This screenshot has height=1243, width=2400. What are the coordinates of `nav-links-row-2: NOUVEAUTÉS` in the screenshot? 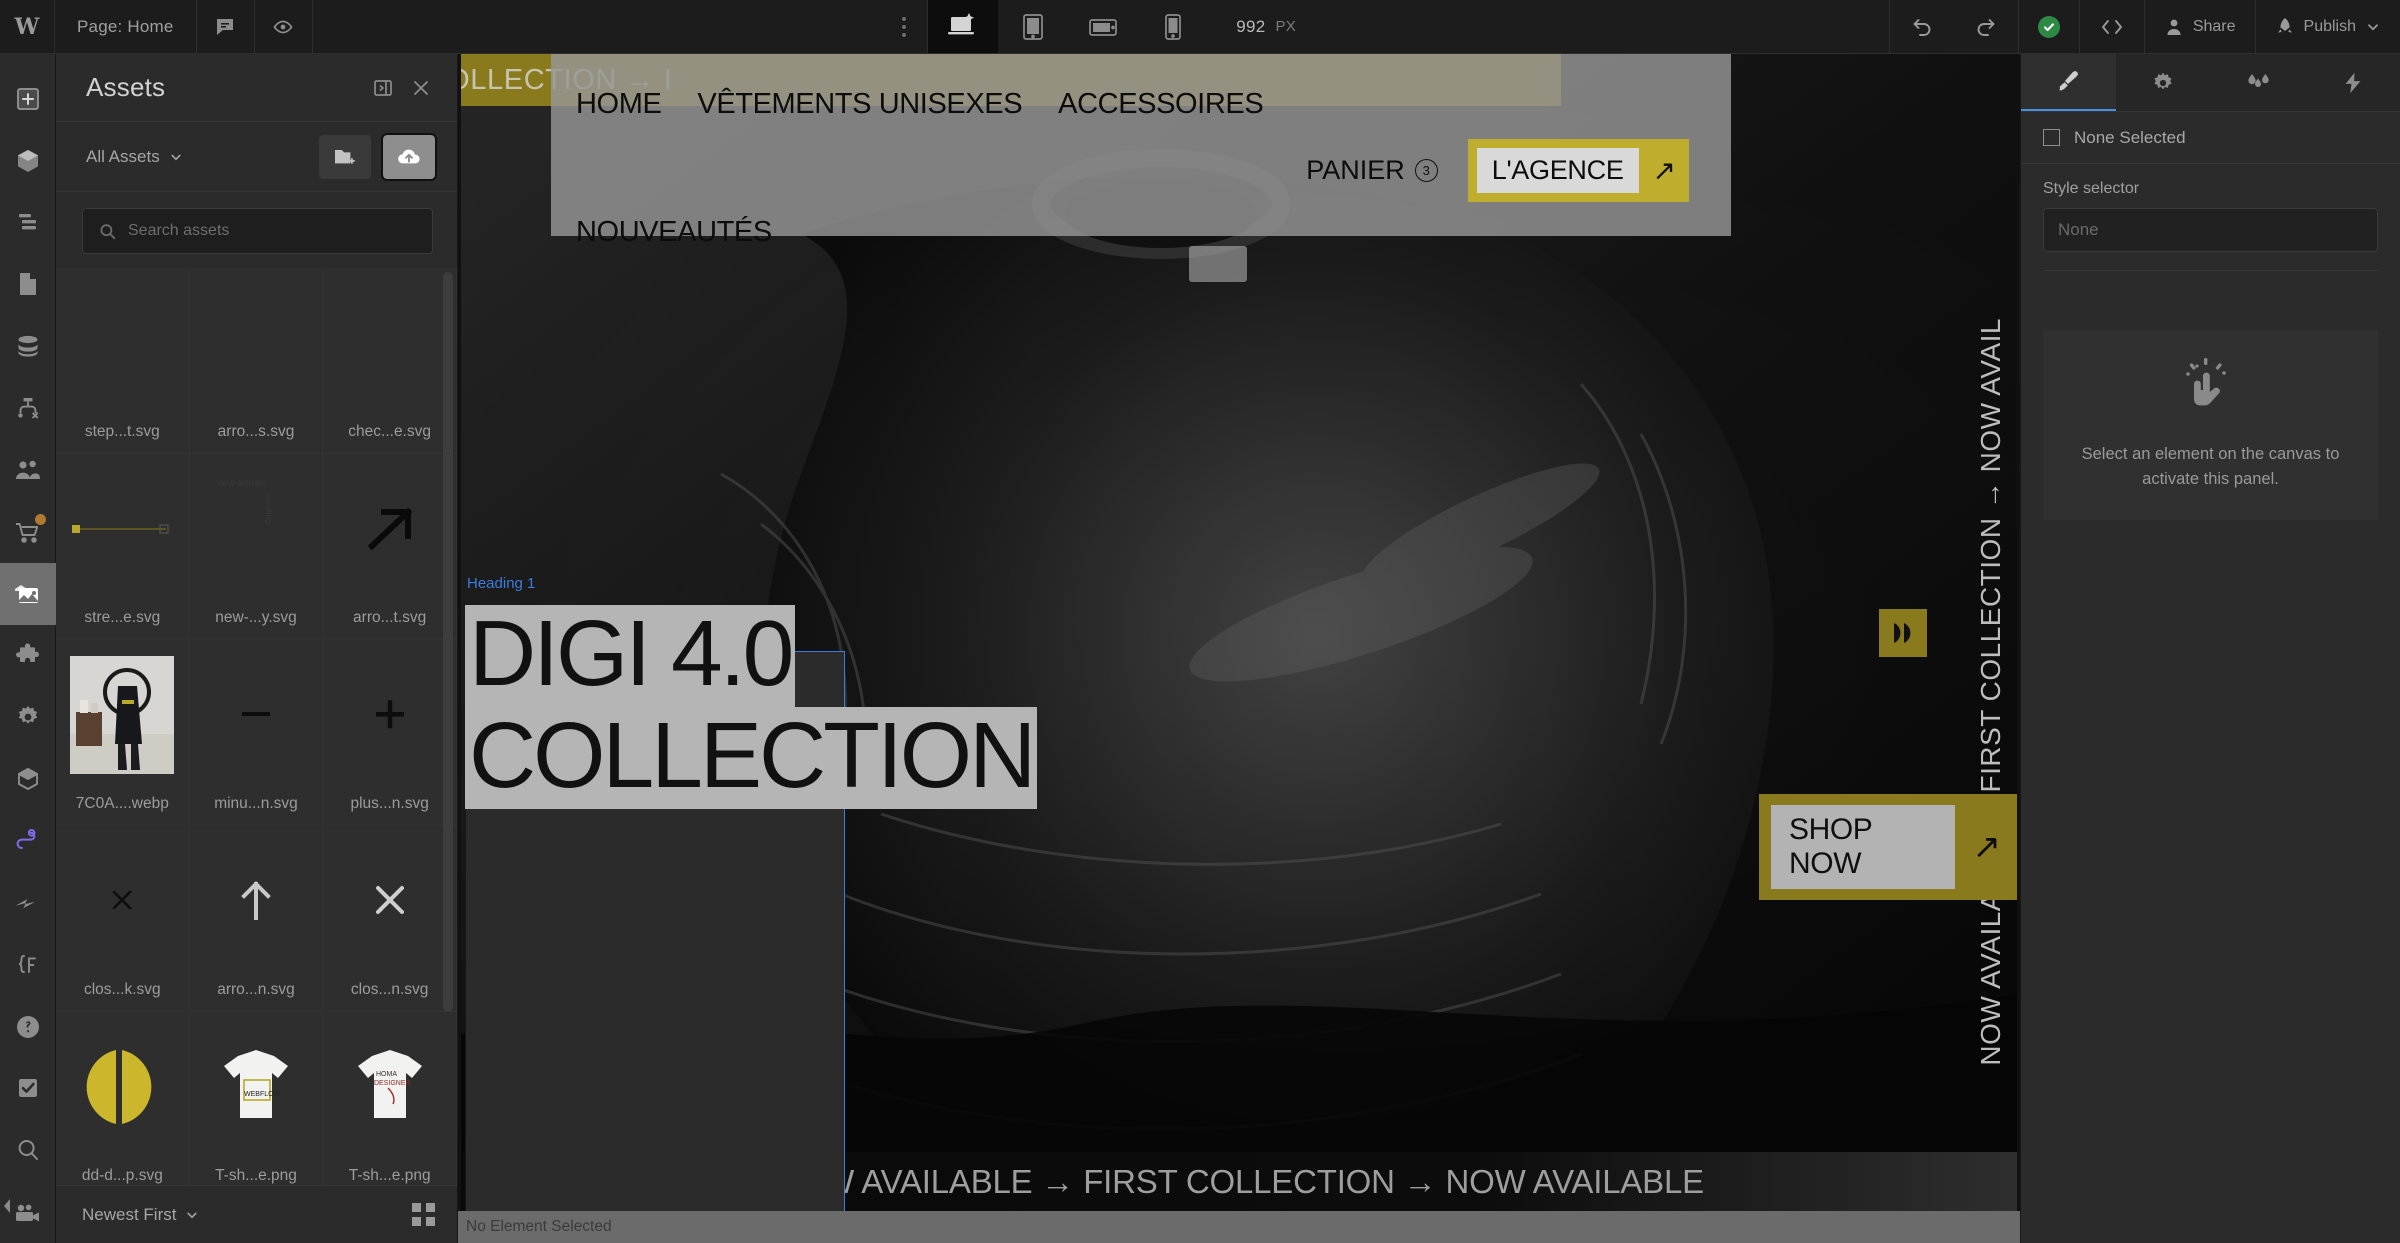 It's located at (1132, 232).